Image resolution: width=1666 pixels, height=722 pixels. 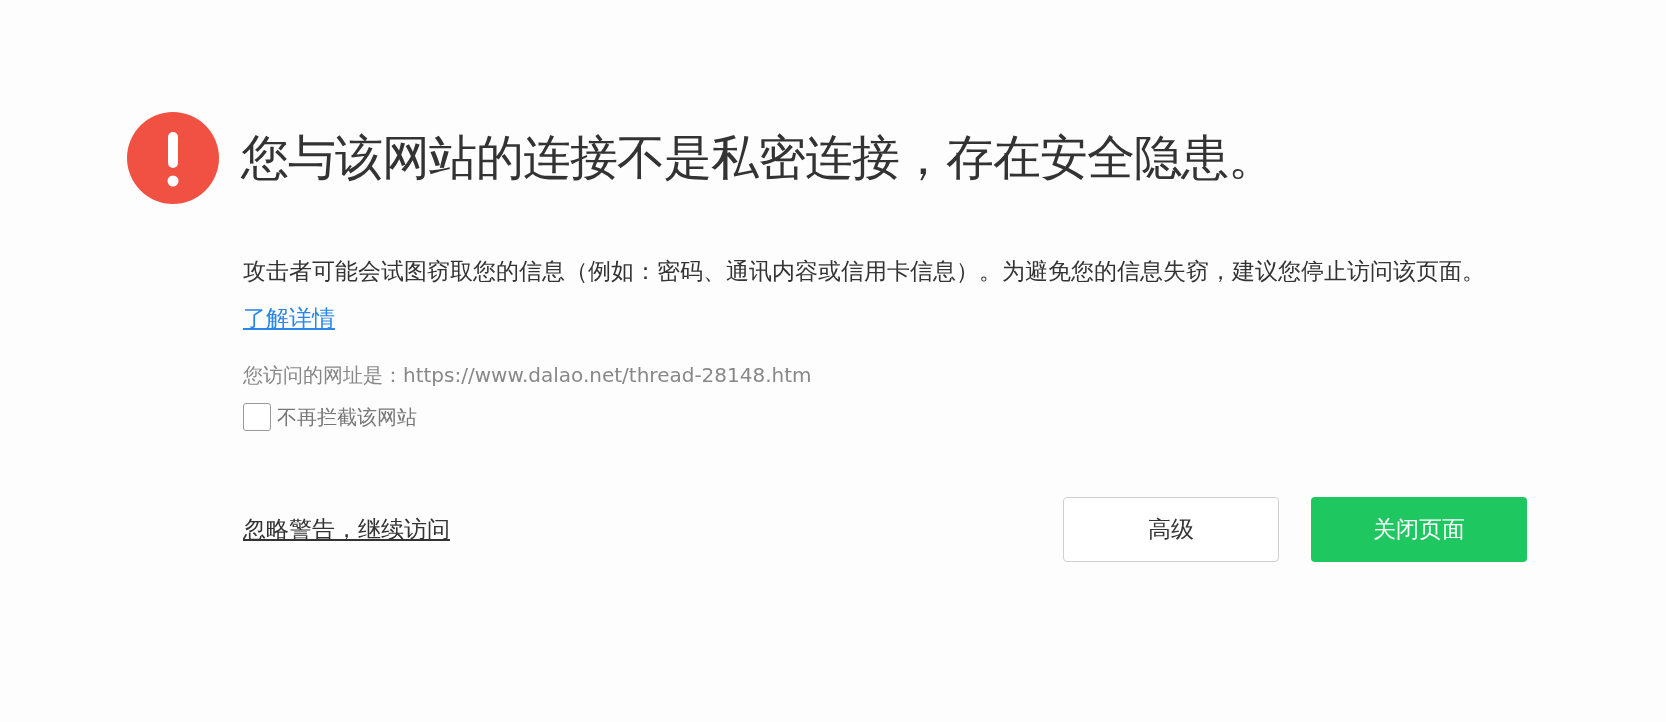 What do you see at coordinates (257, 417) in the screenshot?
I see `checkbox` at bounding box center [257, 417].